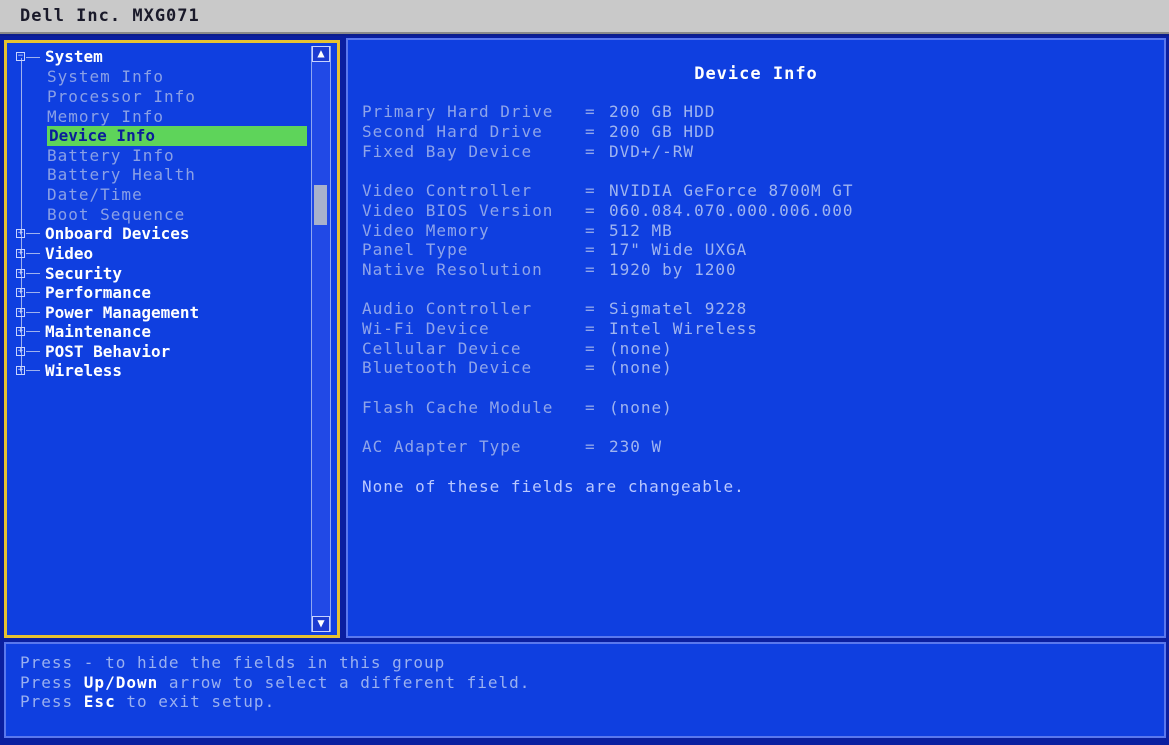 The height and width of the screenshot is (745, 1169). I want to click on field-fixed-bay-device: Fixed Bay Device = DVD+/-RW, so click(528, 151).